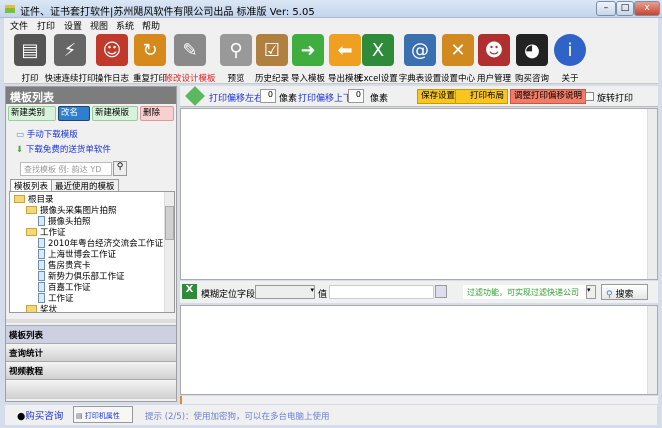  I want to click on printer-properties-button: ▤ 打印机属性, so click(103, 414).